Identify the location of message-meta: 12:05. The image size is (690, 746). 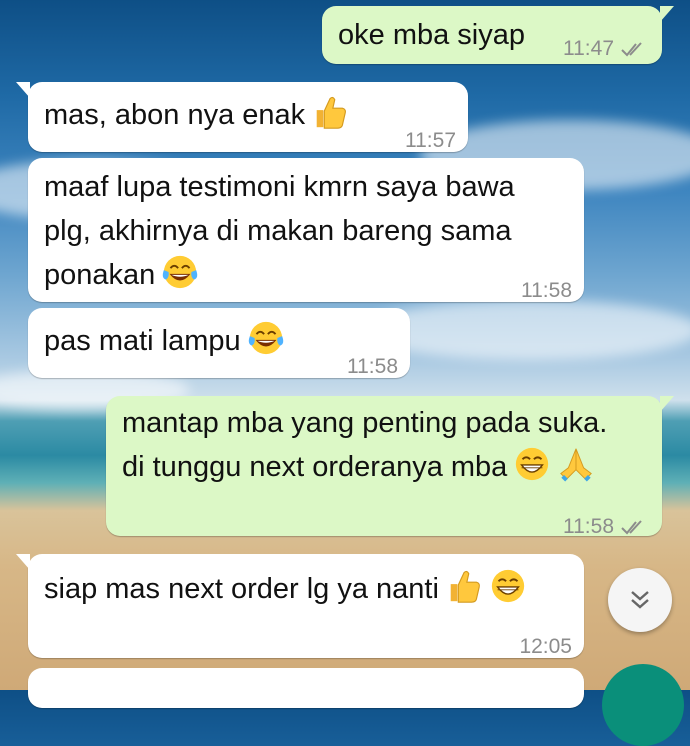
(545, 647).